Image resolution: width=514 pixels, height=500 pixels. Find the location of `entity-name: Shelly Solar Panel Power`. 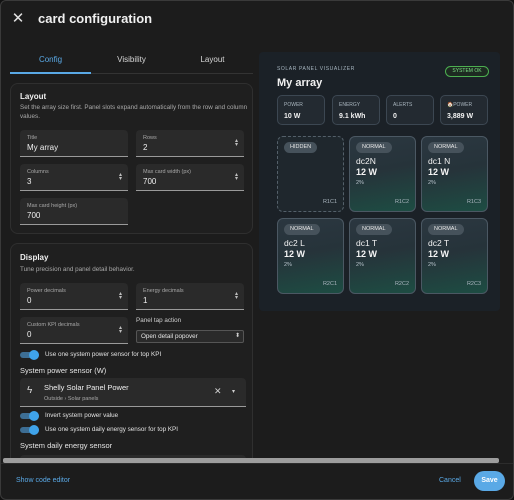

entity-name: Shelly Solar Panel Power is located at coordinates (86, 387).